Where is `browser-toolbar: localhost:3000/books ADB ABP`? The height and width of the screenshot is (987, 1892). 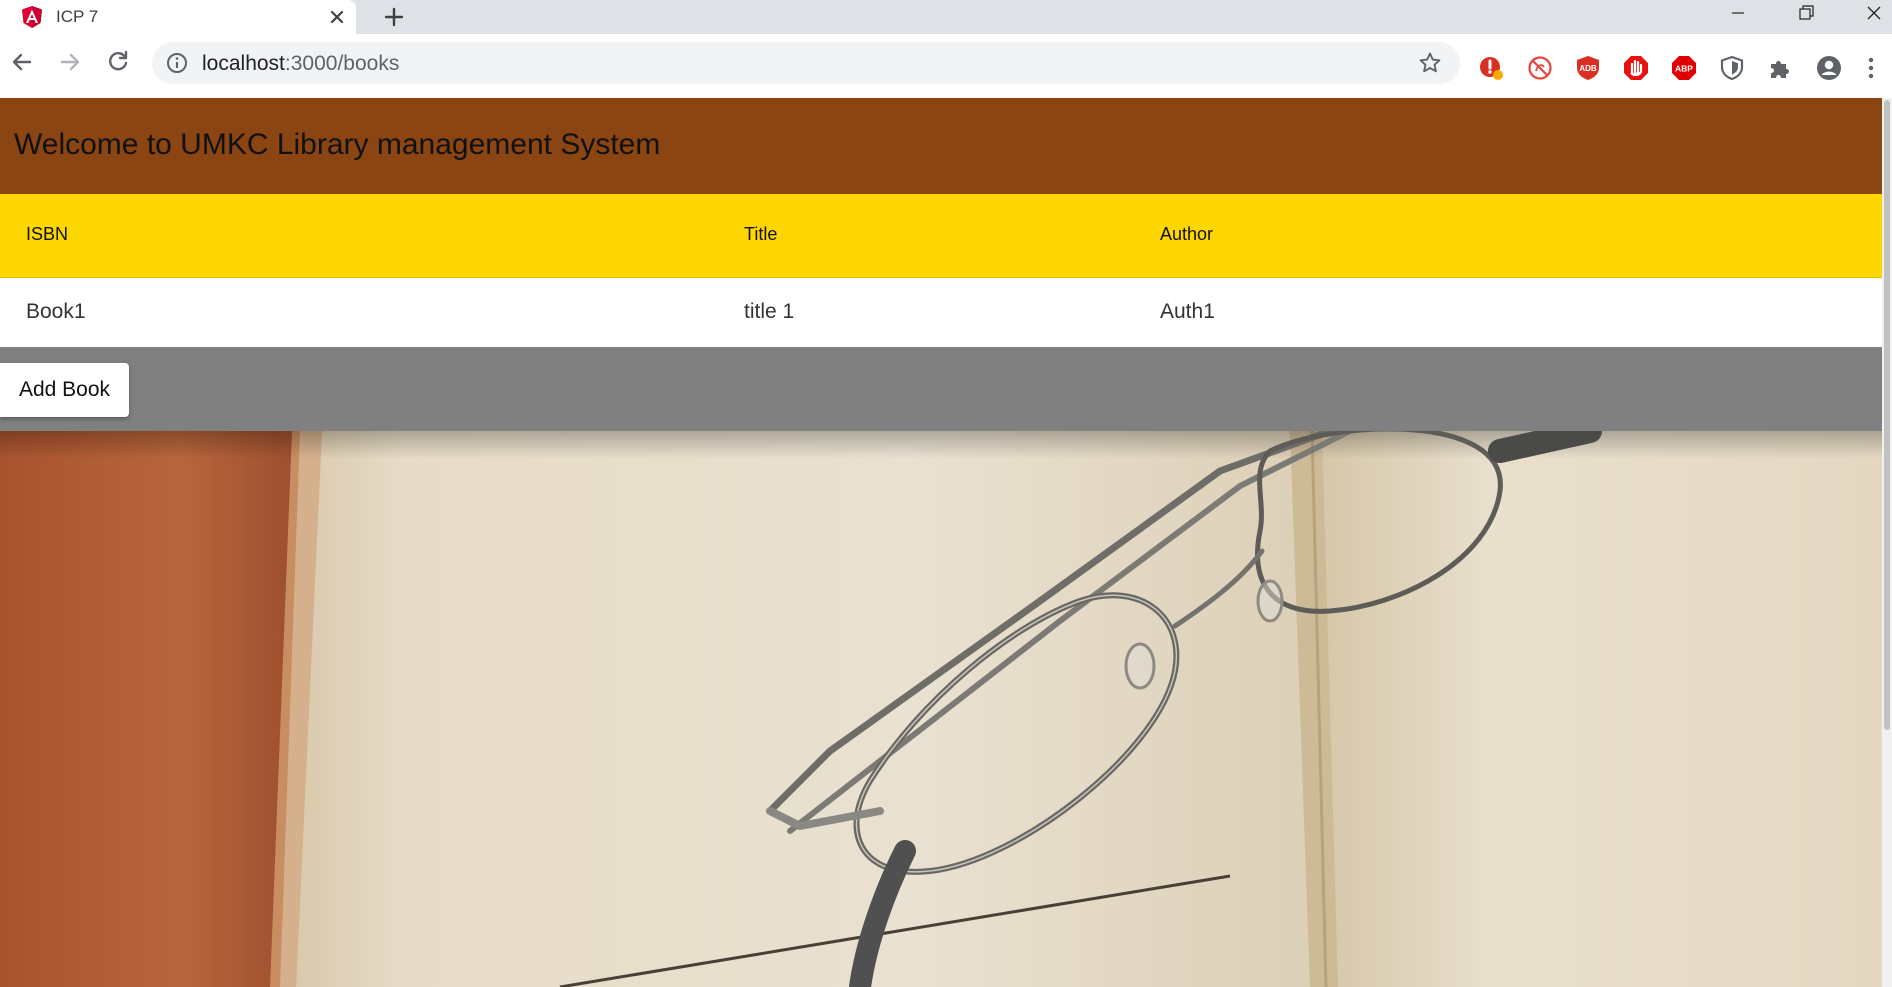 browser-toolbar: localhost:3000/books ADB ABP is located at coordinates (946, 66).